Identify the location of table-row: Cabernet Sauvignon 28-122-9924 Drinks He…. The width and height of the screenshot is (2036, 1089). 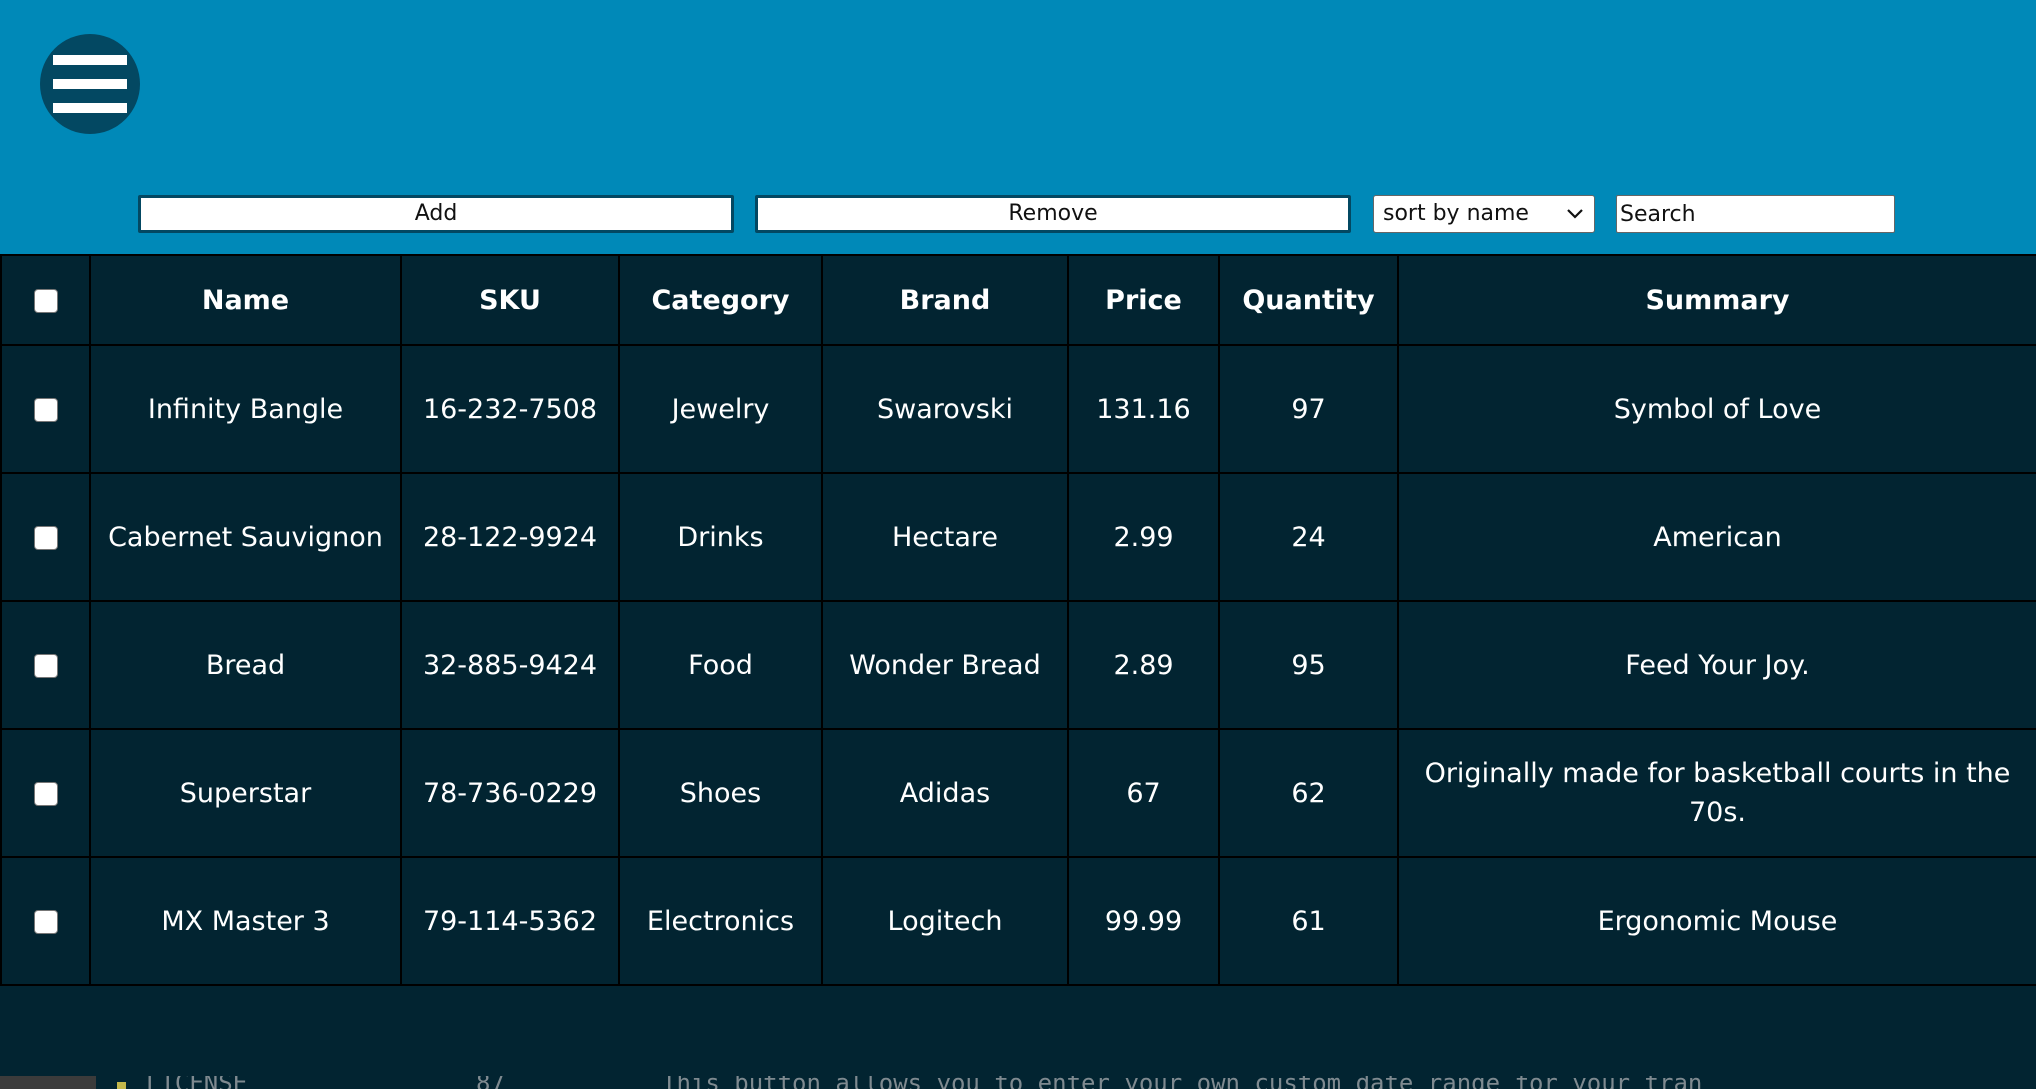
(1018, 537).